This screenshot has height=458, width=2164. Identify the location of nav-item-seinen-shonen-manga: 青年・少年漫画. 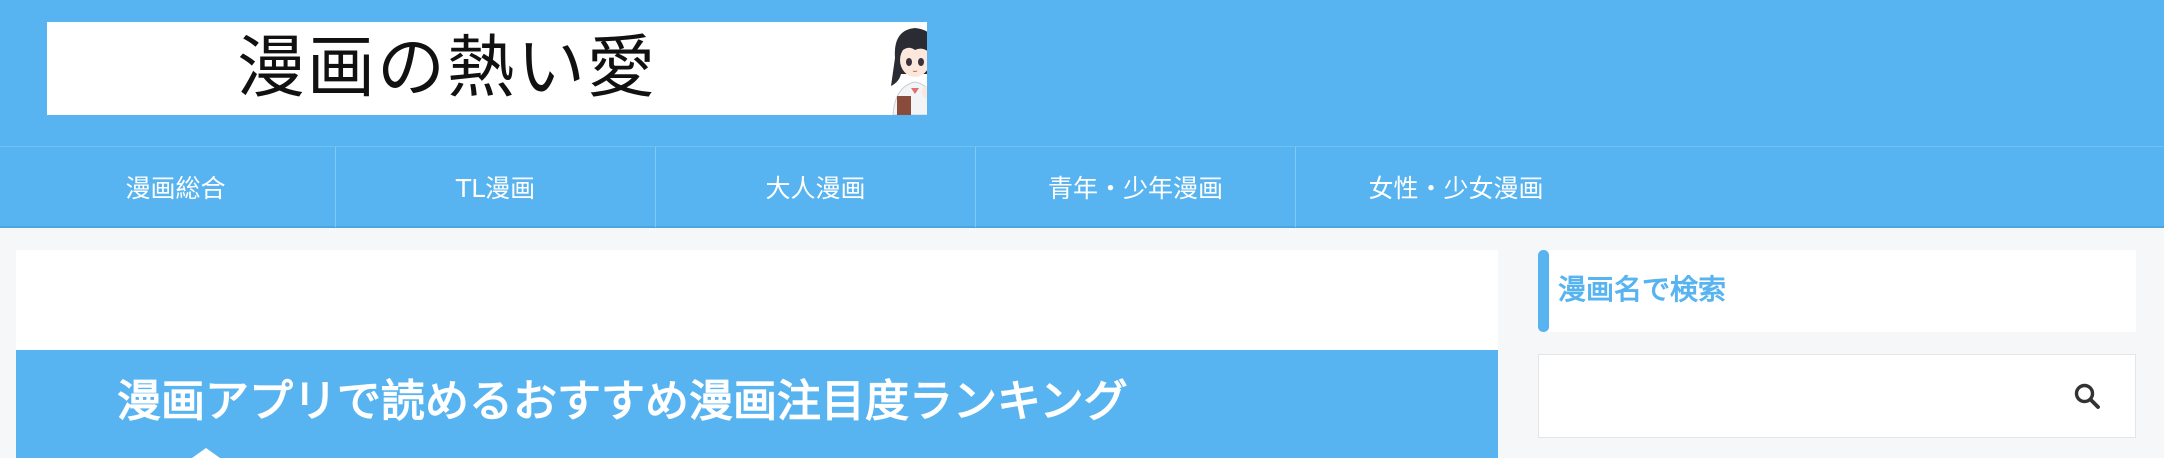
(1136, 187).